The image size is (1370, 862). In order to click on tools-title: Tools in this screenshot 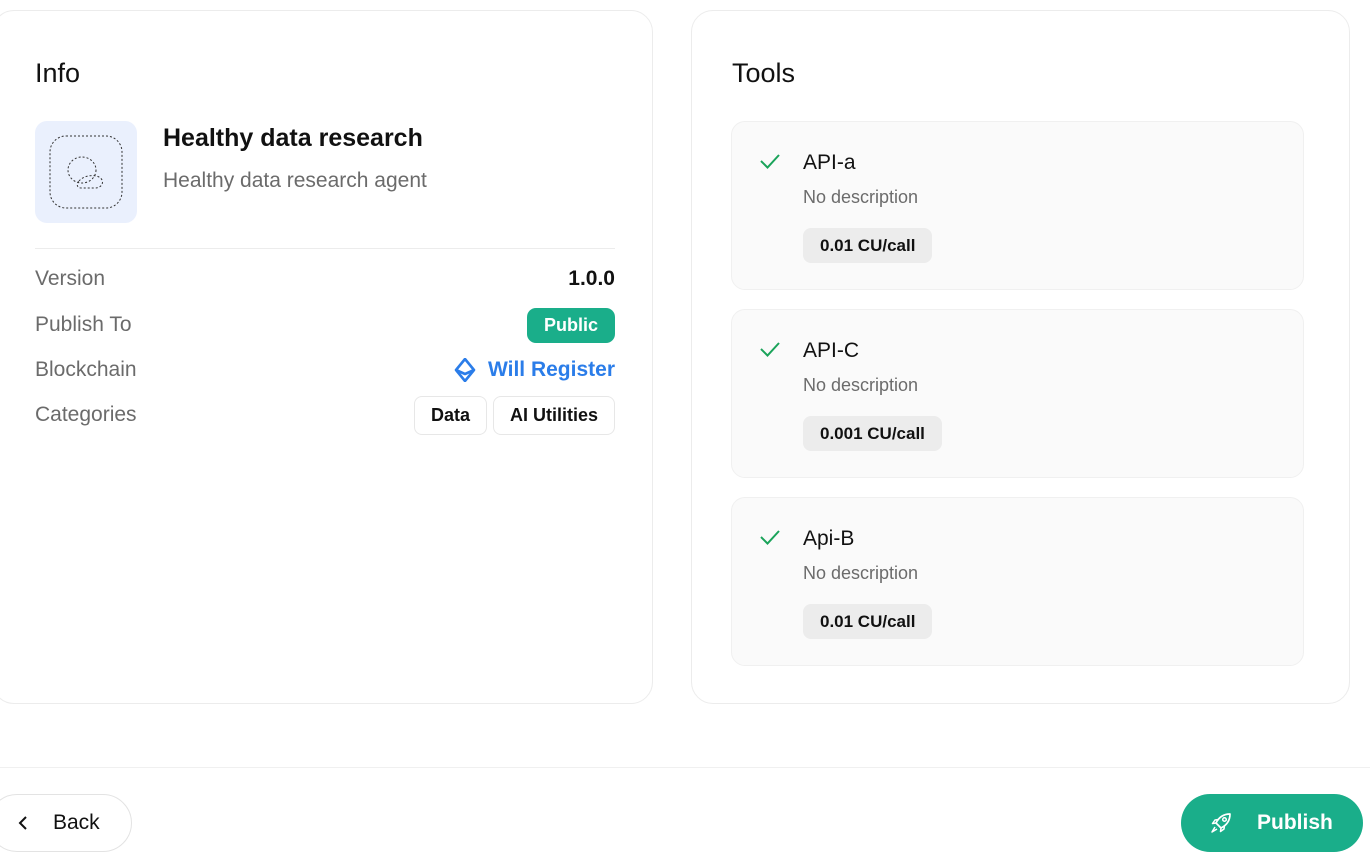, I will do `click(764, 73)`.